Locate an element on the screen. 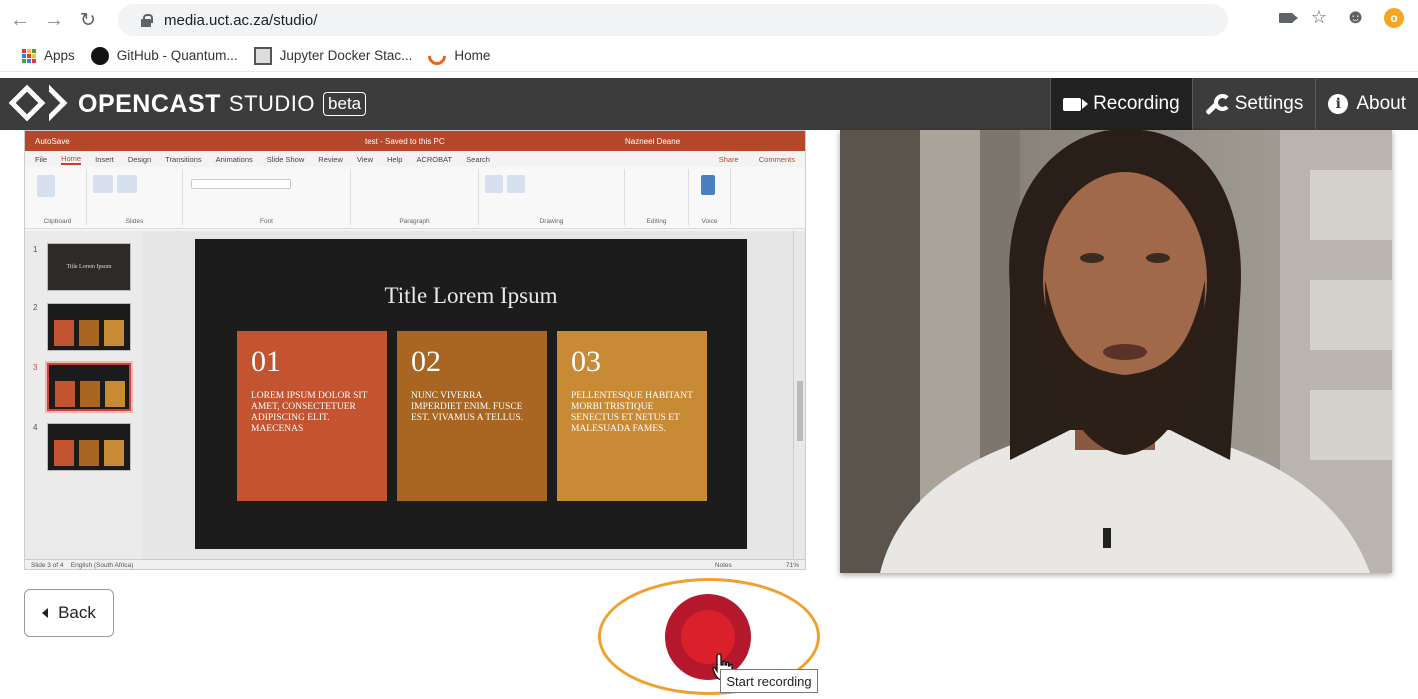 Image resolution: width=1418 pixels, height=699 pixels. main-nav: Recording Settings i About is located at coordinates (1234, 104).